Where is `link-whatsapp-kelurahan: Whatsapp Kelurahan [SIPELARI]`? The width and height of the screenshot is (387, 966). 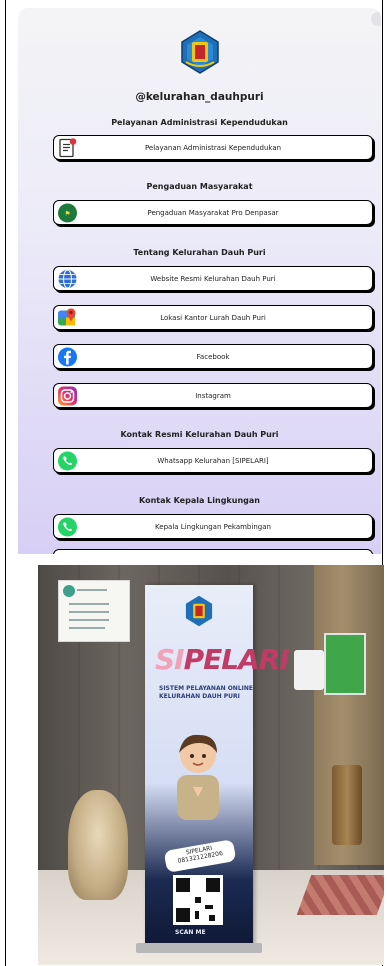
link-whatsapp-kelurahan: Whatsapp Kelurahan [SIPELARI] is located at coordinates (213, 460).